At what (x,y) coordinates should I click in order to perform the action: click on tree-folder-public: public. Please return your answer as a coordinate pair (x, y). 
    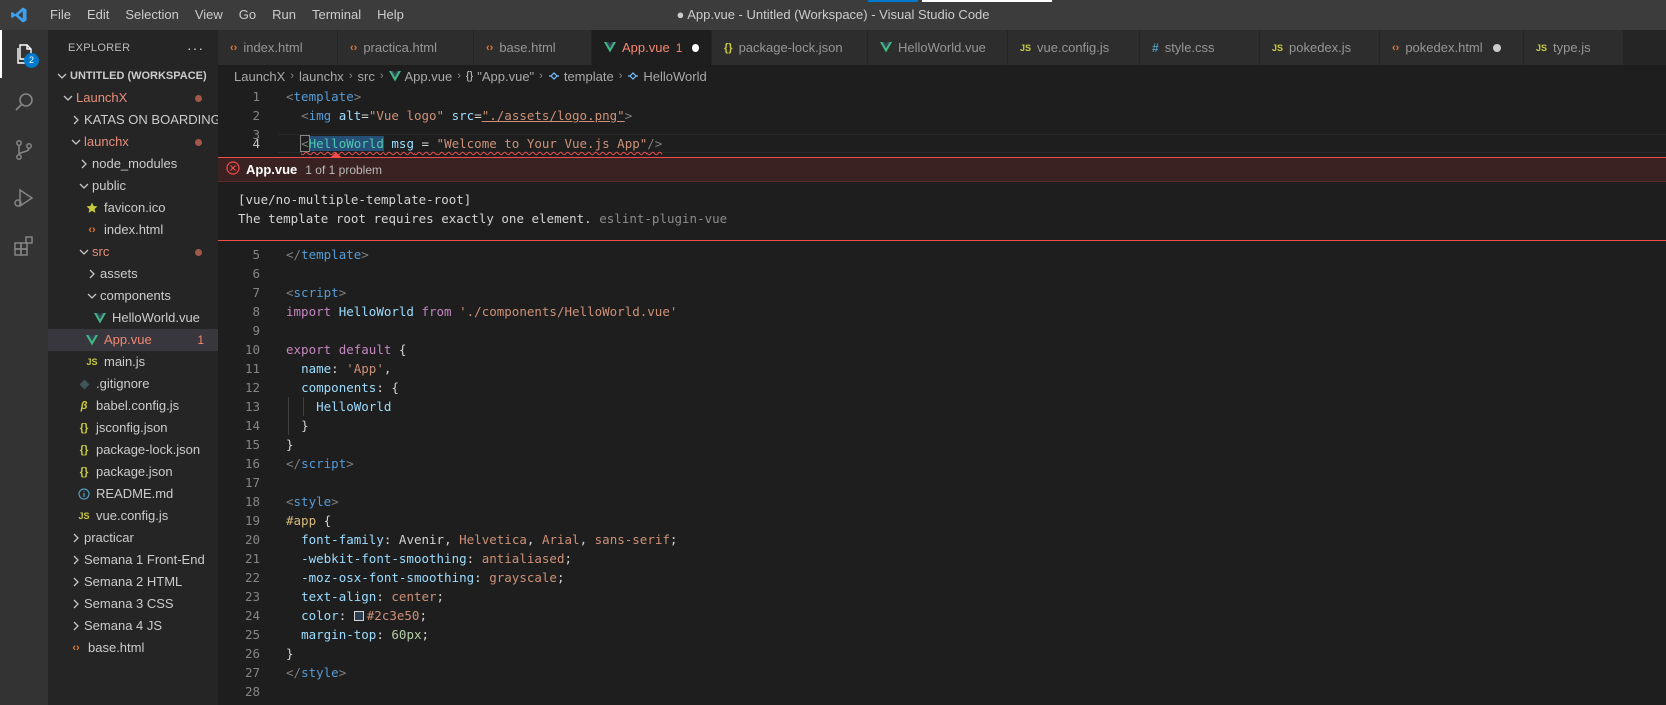
    Looking at the image, I should click on (133, 186).